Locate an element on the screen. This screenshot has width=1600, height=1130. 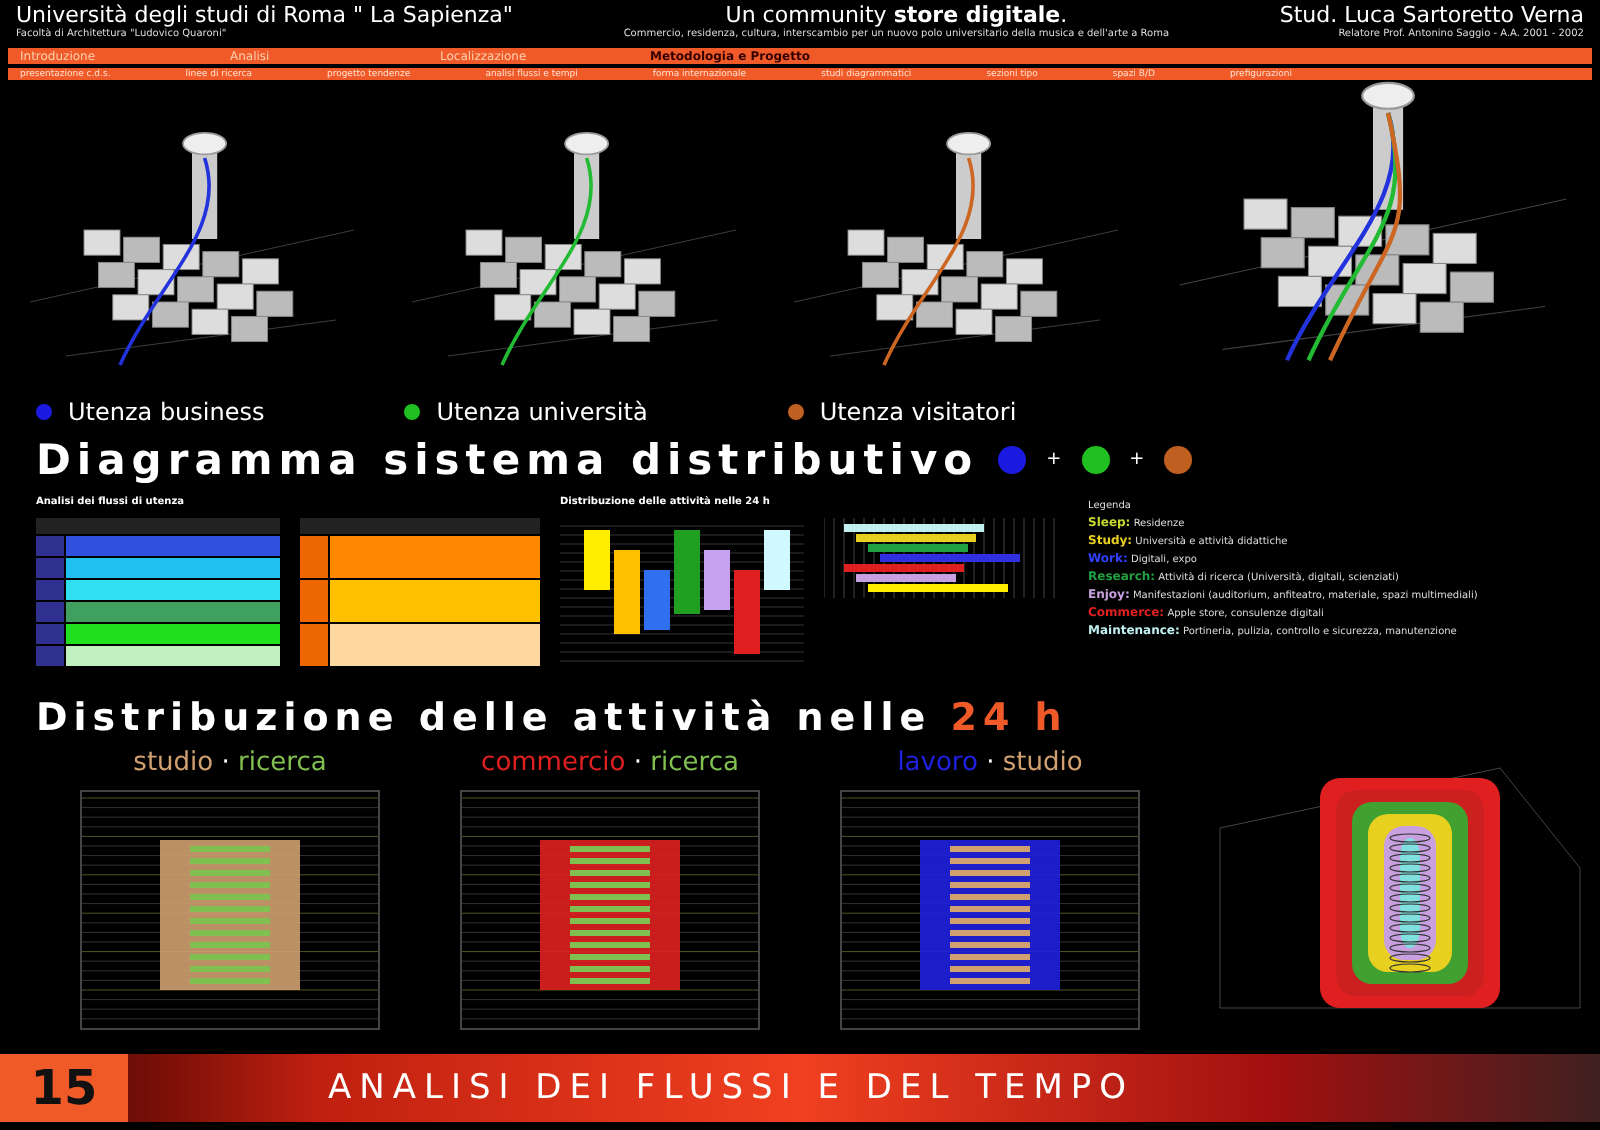
section-title: Diagramma sistema distributivo is located at coordinates (507, 460).